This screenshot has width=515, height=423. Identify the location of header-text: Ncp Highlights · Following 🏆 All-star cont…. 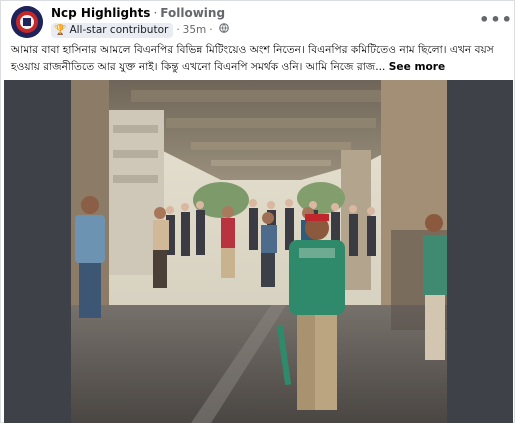
(140, 22).